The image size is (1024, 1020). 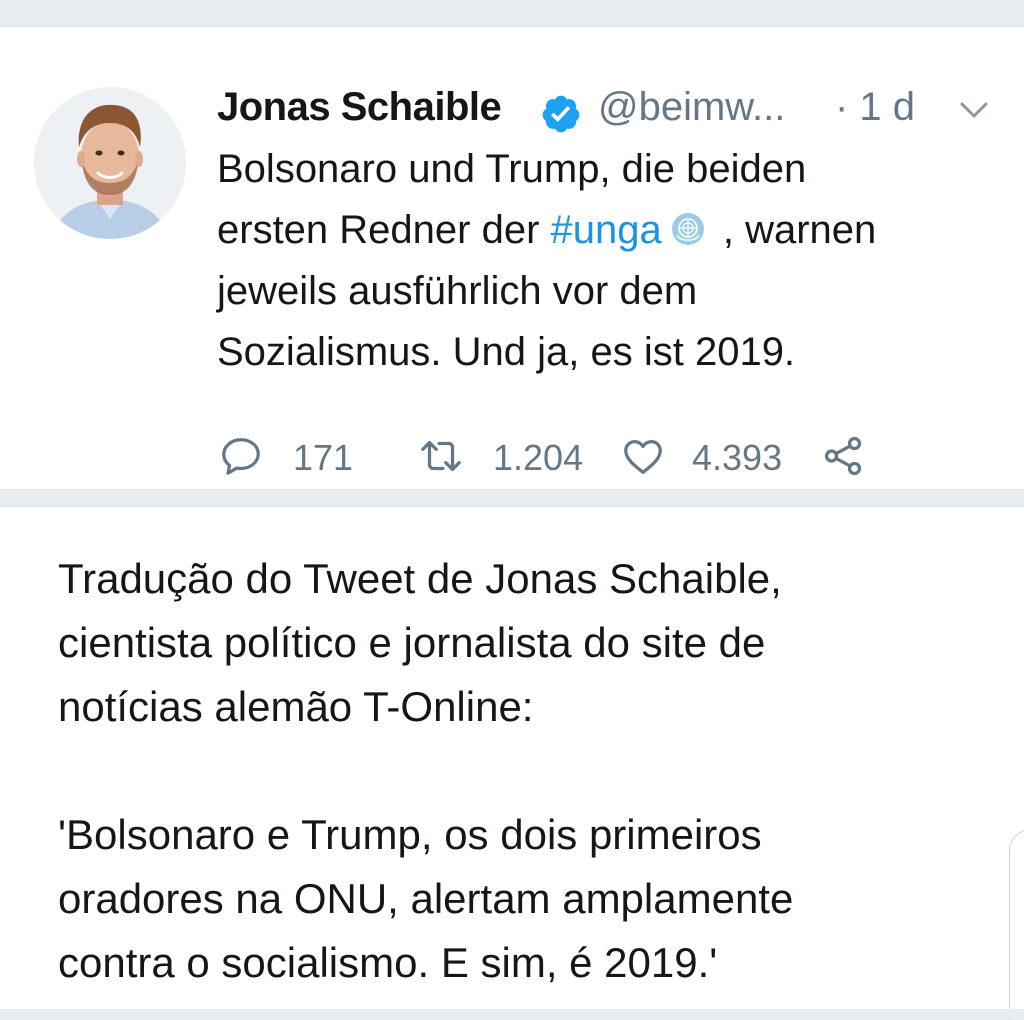 What do you see at coordinates (378, 230) in the screenshot?
I see `tweet-line-2-start: ersten Redner der` at bounding box center [378, 230].